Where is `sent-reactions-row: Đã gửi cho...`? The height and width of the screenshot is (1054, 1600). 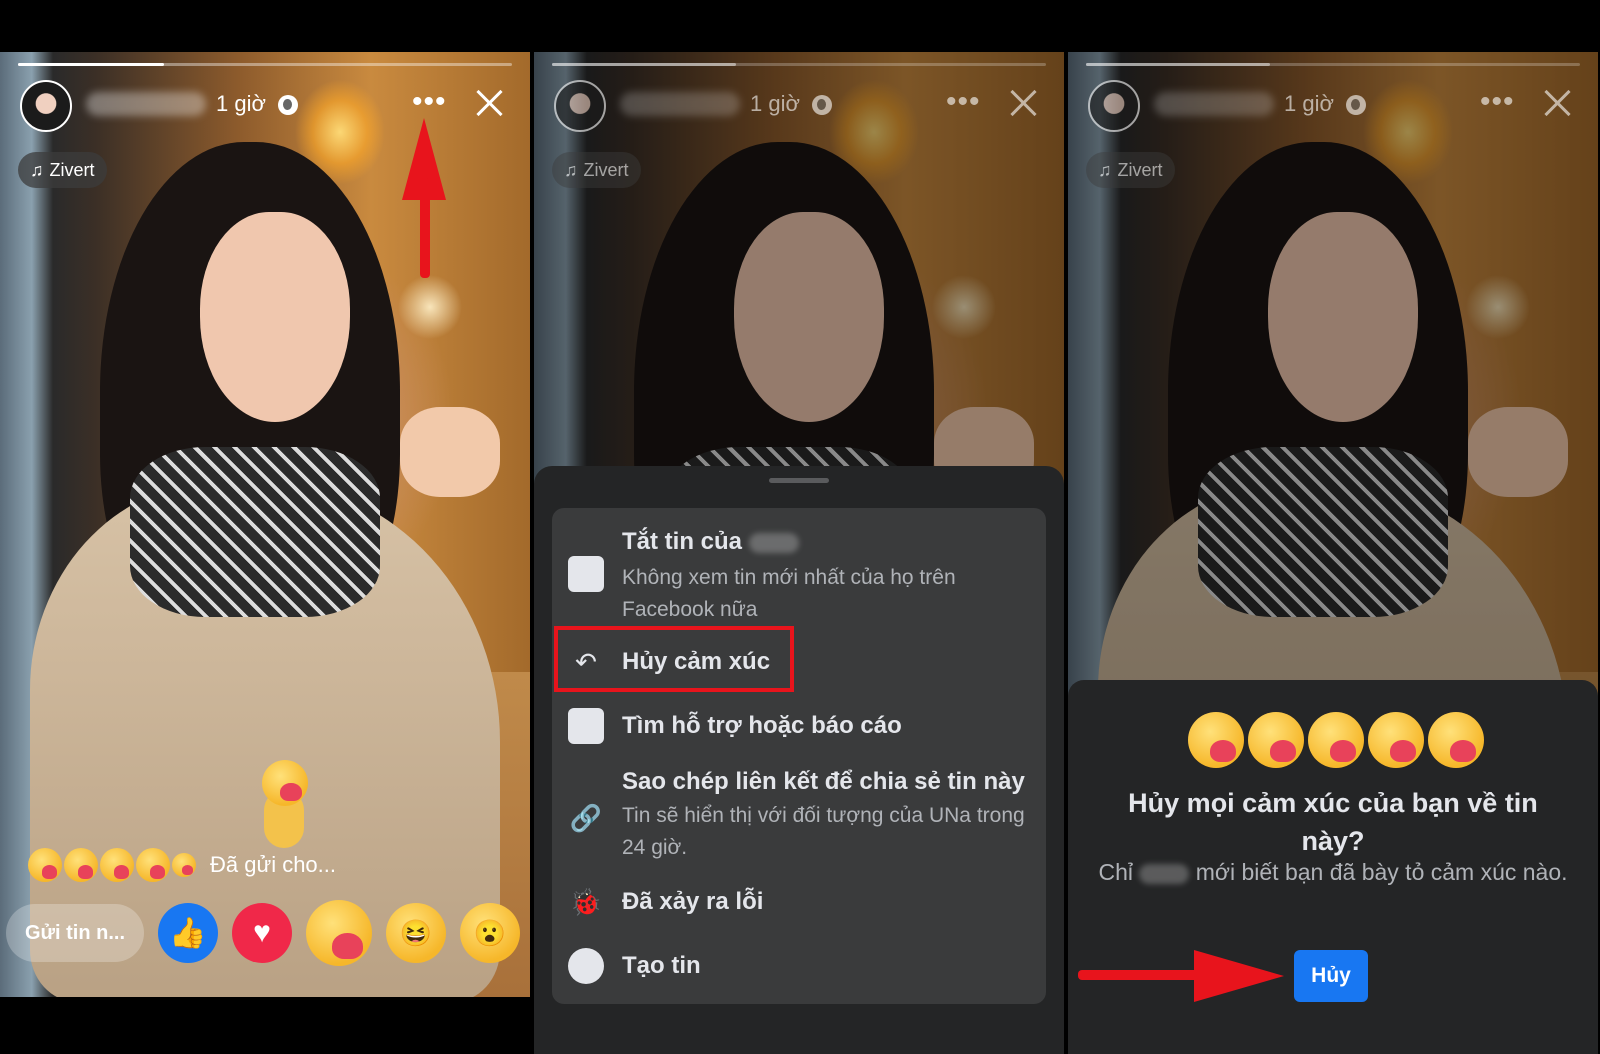
sent-reactions-row: Đã gửi cho... is located at coordinates (182, 865).